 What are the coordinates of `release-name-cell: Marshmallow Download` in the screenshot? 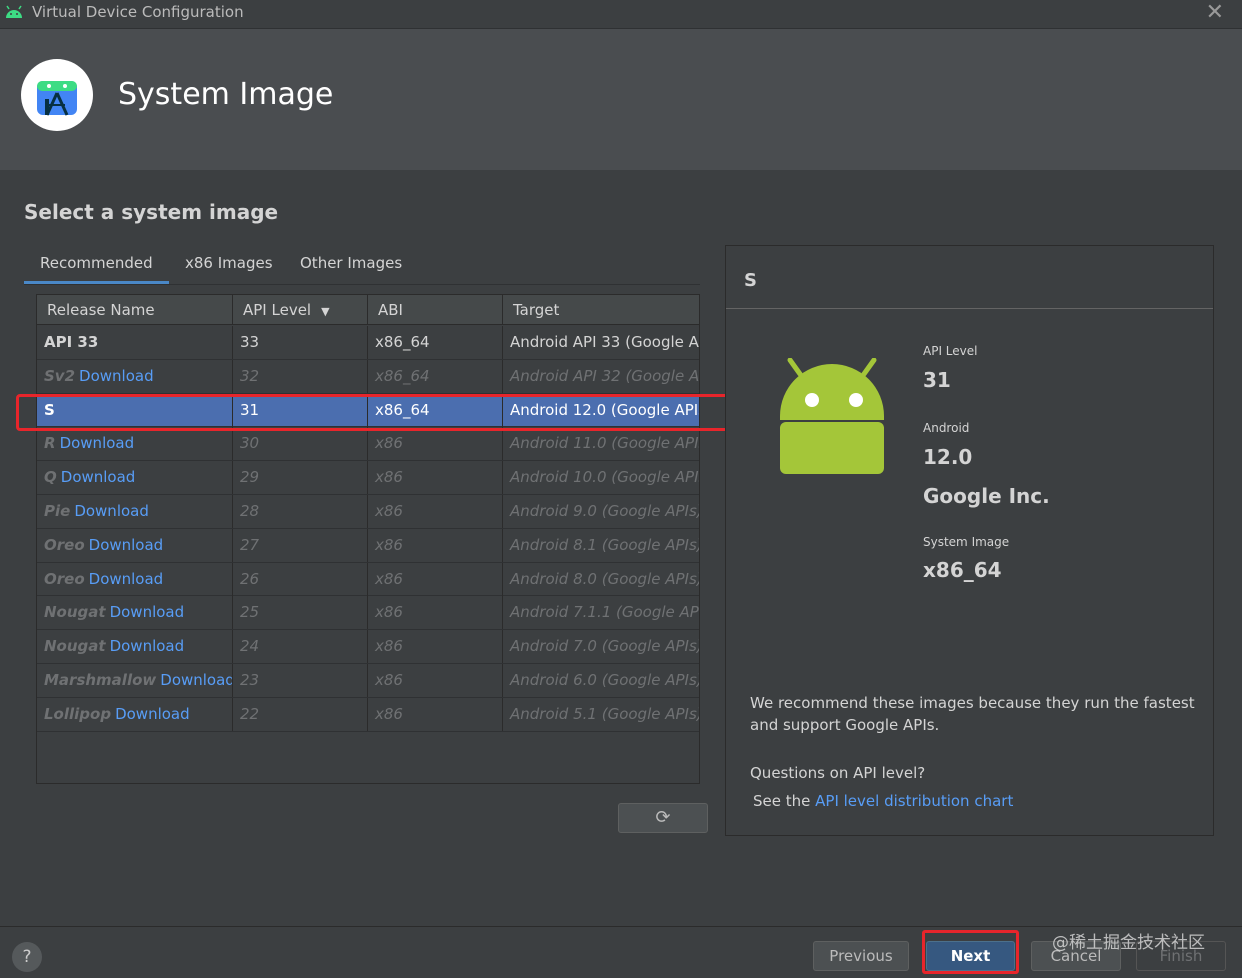 It's located at (135, 680).